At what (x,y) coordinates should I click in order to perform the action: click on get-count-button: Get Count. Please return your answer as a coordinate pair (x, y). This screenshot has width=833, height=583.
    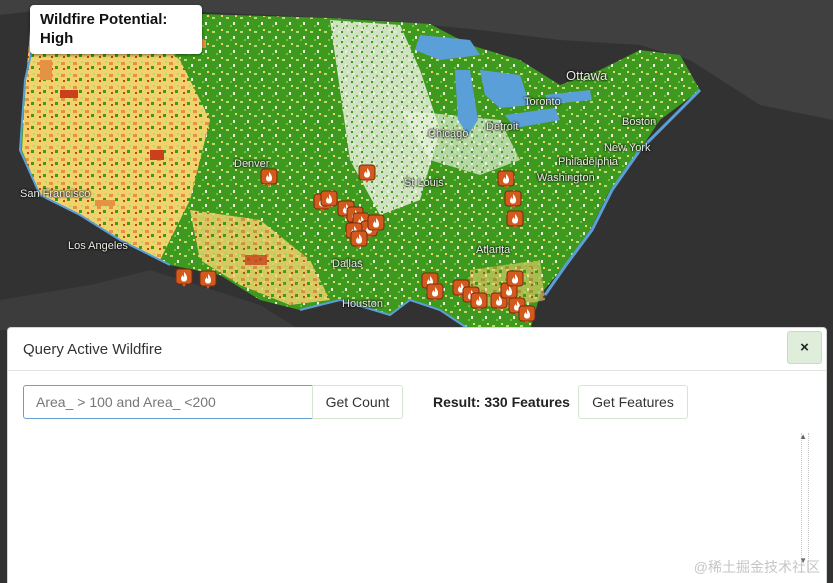
    Looking at the image, I should click on (357, 402).